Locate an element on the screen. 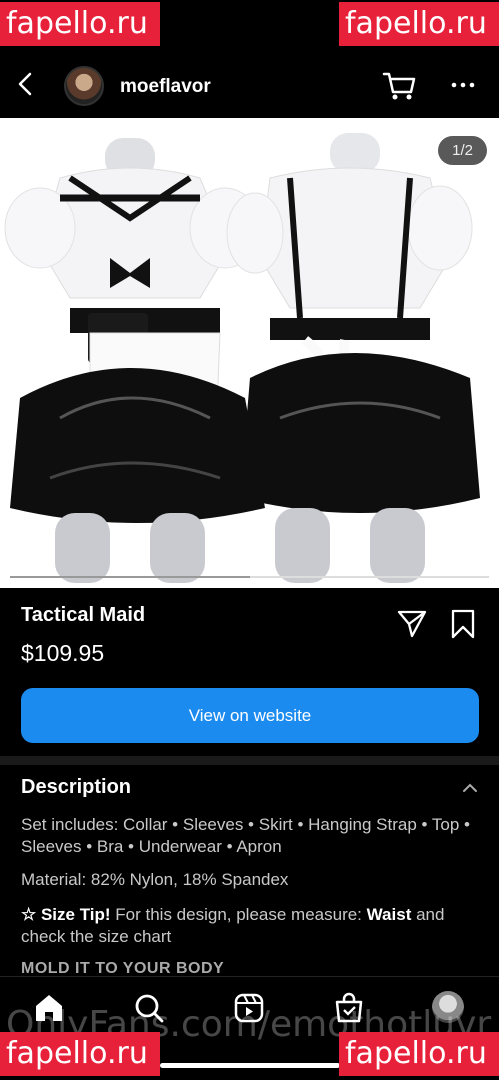 The image size is (499, 1080). bookmark-icon is located at coordinates (463, 624).